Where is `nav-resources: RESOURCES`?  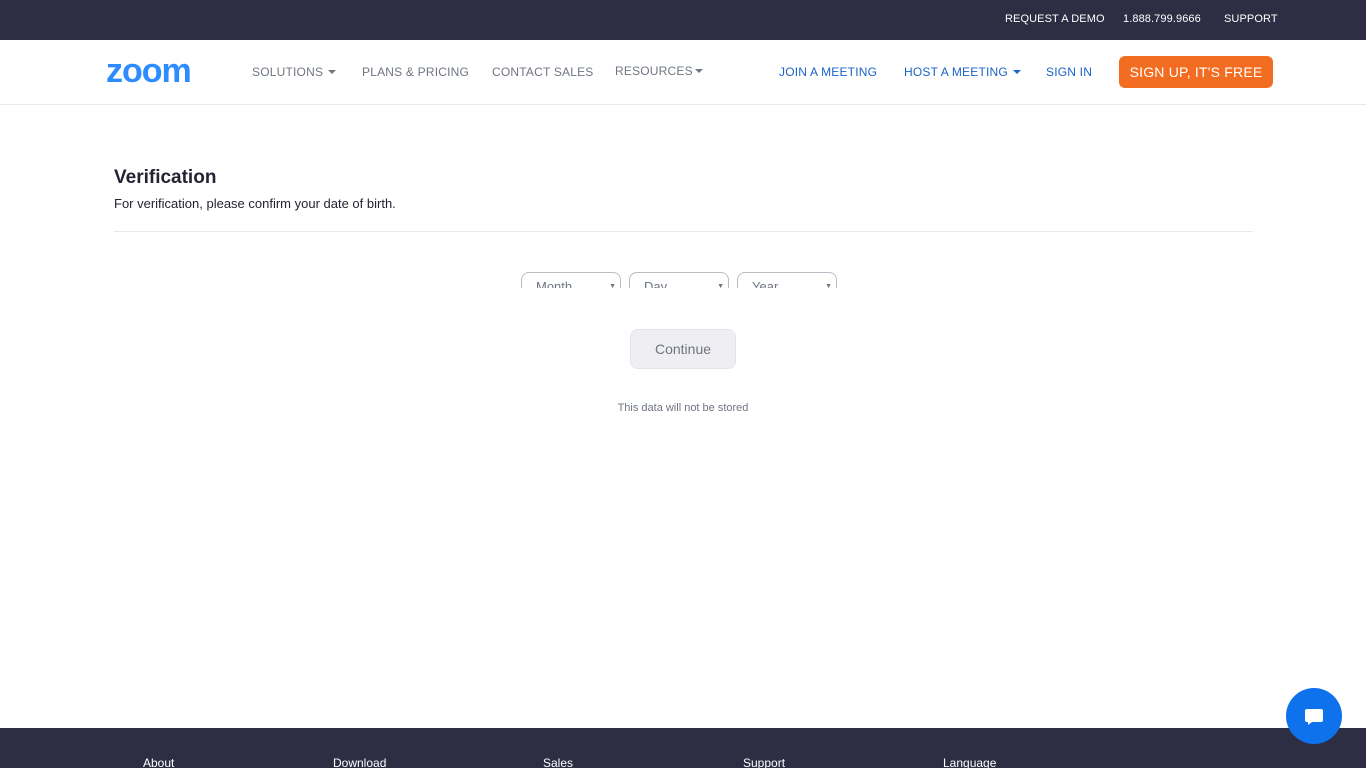
nav-resources: RESOURCES is located at coordinates (659, 71).